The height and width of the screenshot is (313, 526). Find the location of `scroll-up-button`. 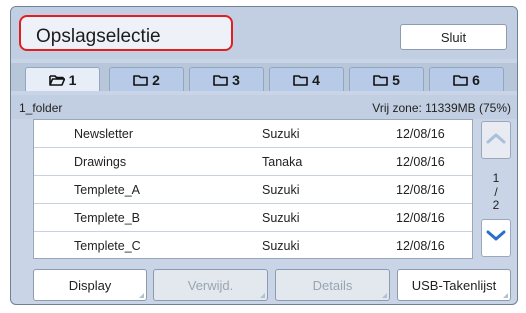

scroll-up-button is located at coordinates (496, 140).